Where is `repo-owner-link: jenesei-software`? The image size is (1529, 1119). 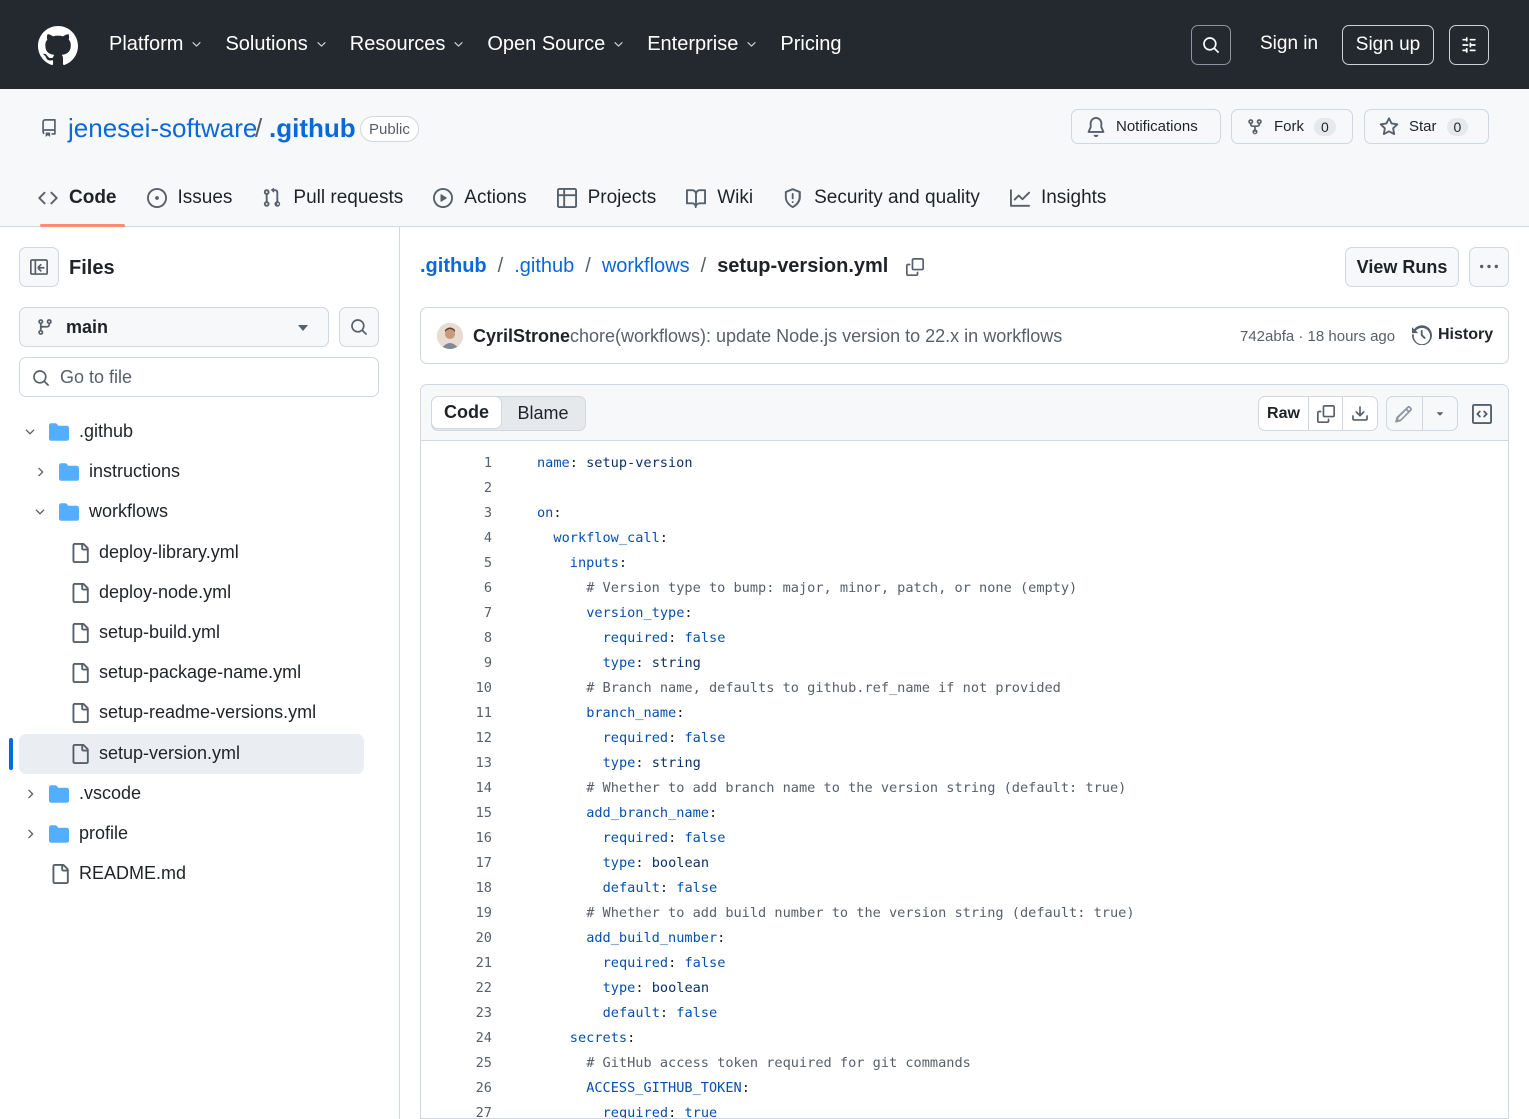 repo-owner-link: jenesei-software is located at coordinates (162, 128).